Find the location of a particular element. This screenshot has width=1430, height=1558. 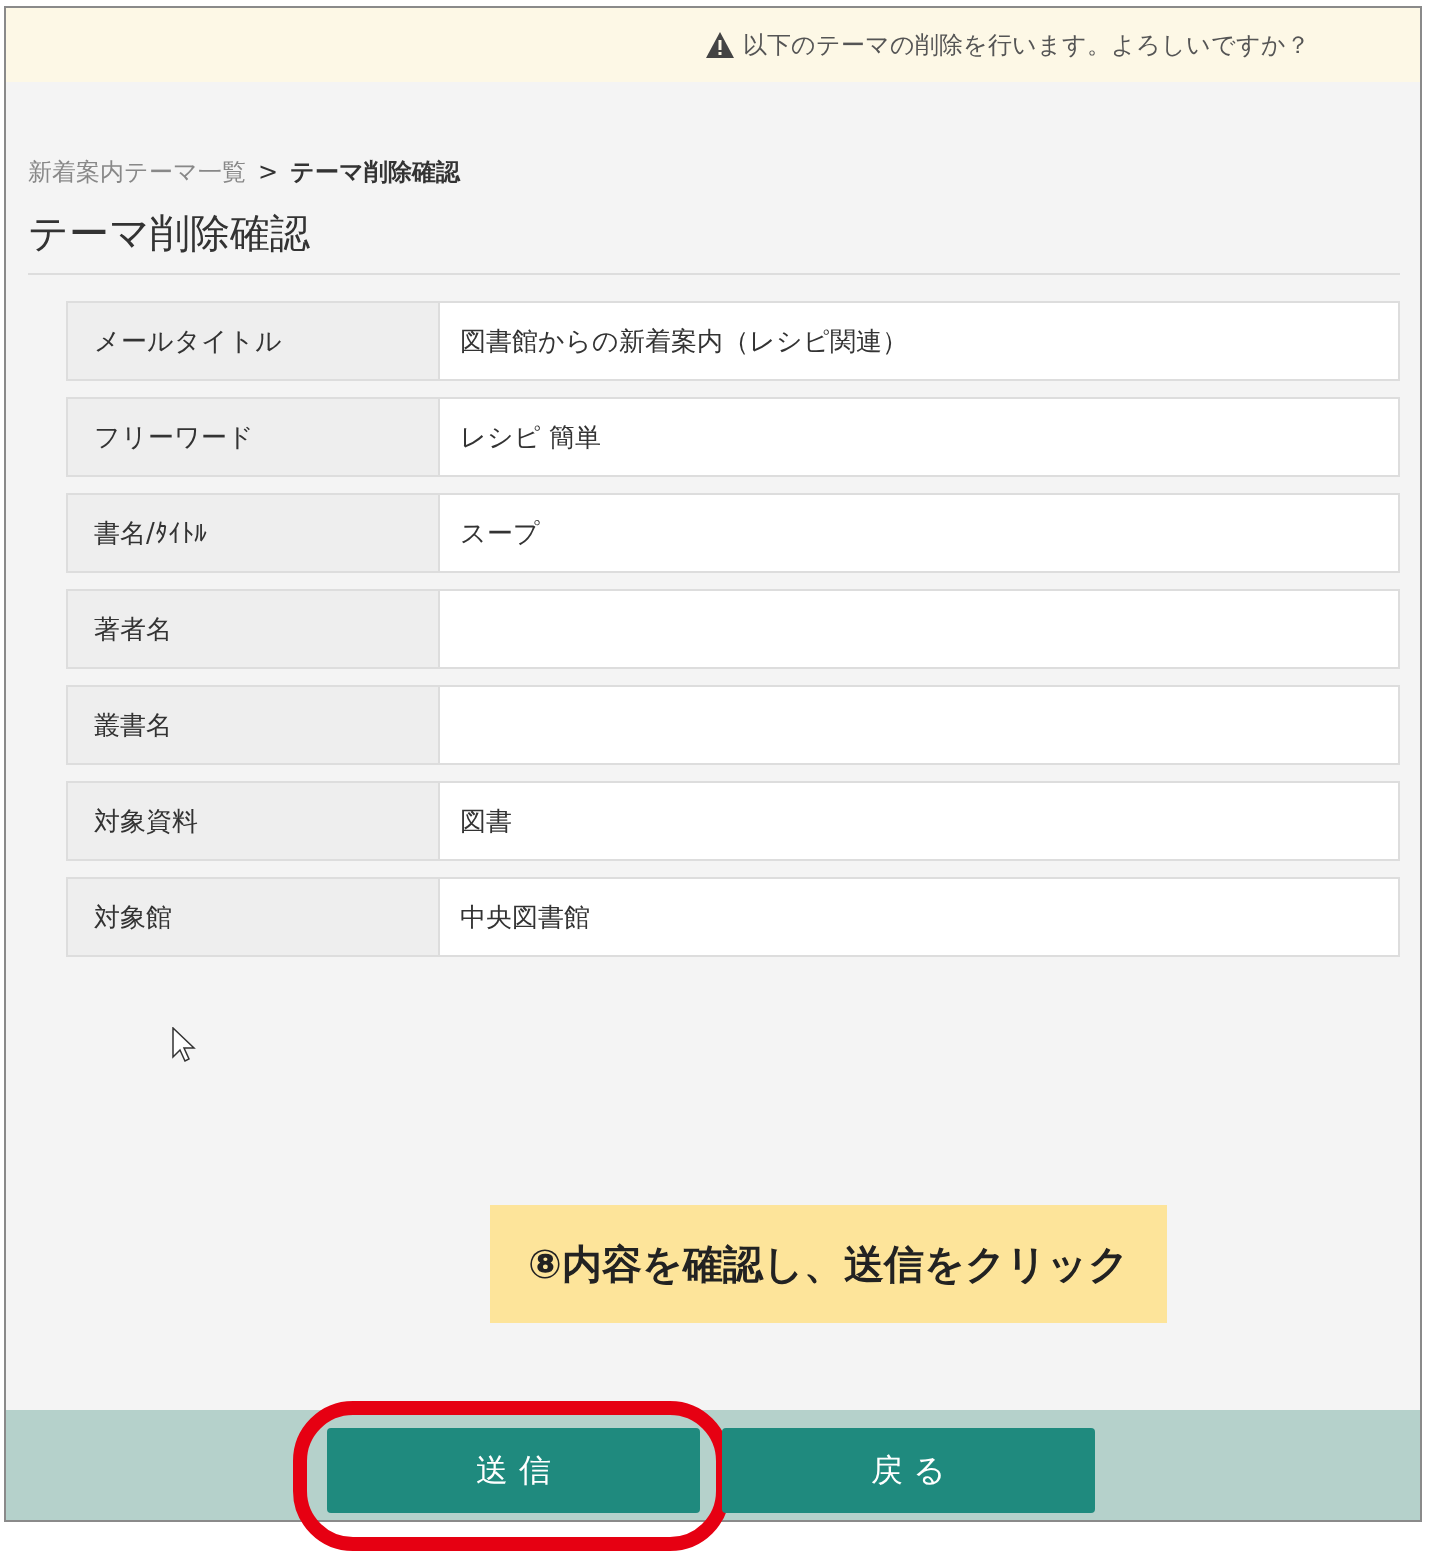

breadcrumb-current: テーマ削除確認 is located at coordinates (375, 172).